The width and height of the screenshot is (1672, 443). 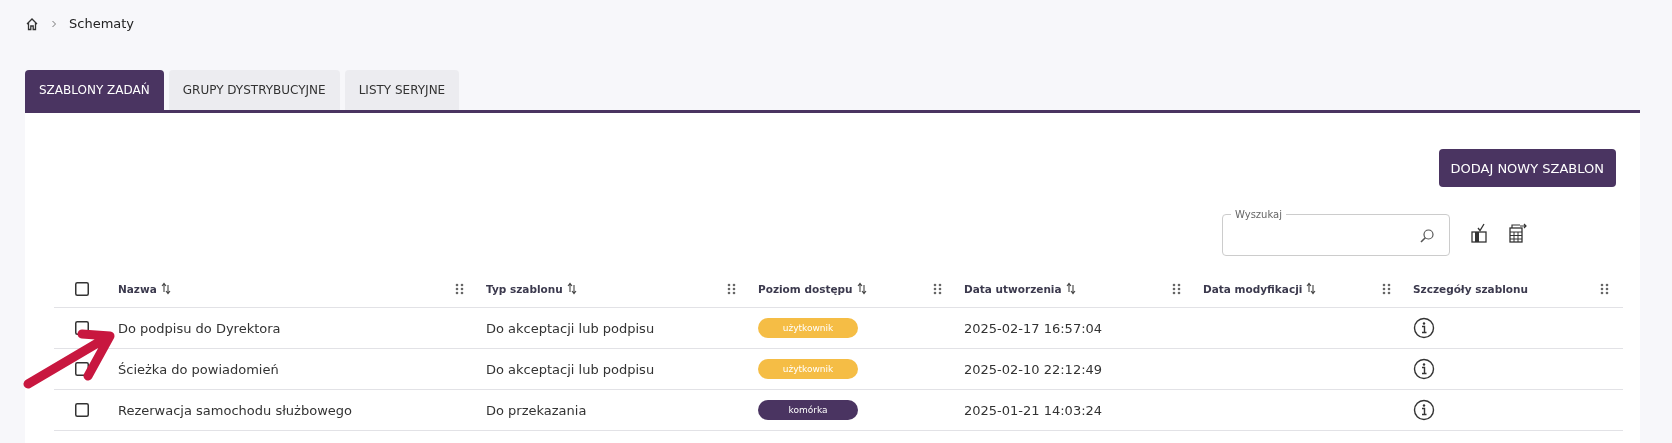 What do you see at coordinates (531, 288) in the screenshot?
I see `column-header: Typ szablonu` at bounding box center [531, 288].